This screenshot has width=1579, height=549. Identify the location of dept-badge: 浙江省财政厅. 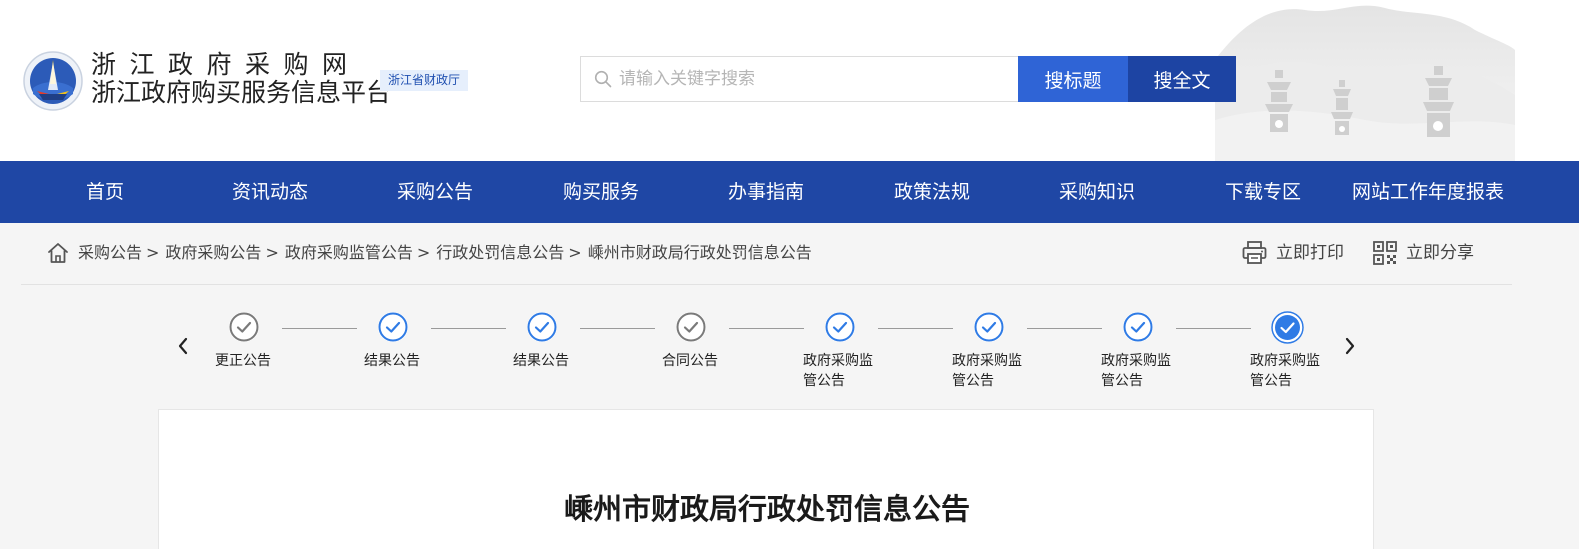
(424, 80).